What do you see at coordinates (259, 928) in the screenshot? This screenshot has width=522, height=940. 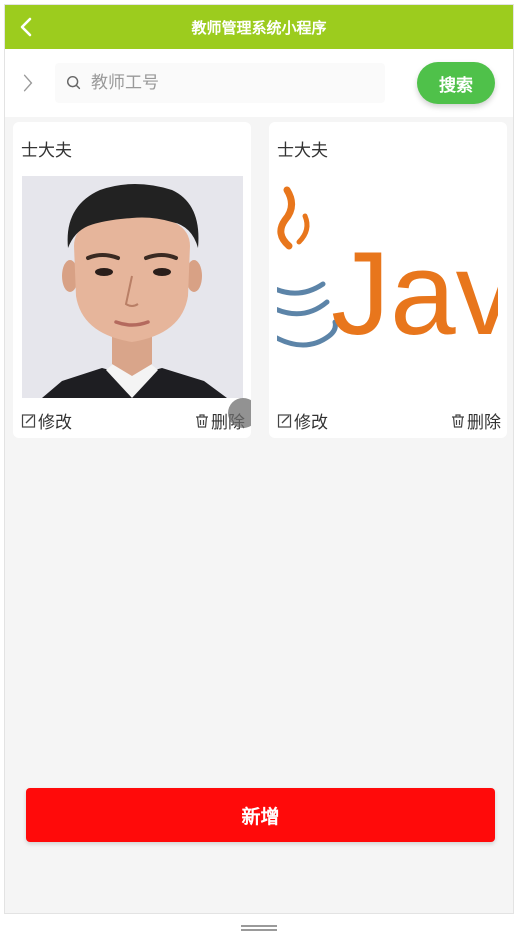 I see `home-indicator` at bounding box center [259, 928].